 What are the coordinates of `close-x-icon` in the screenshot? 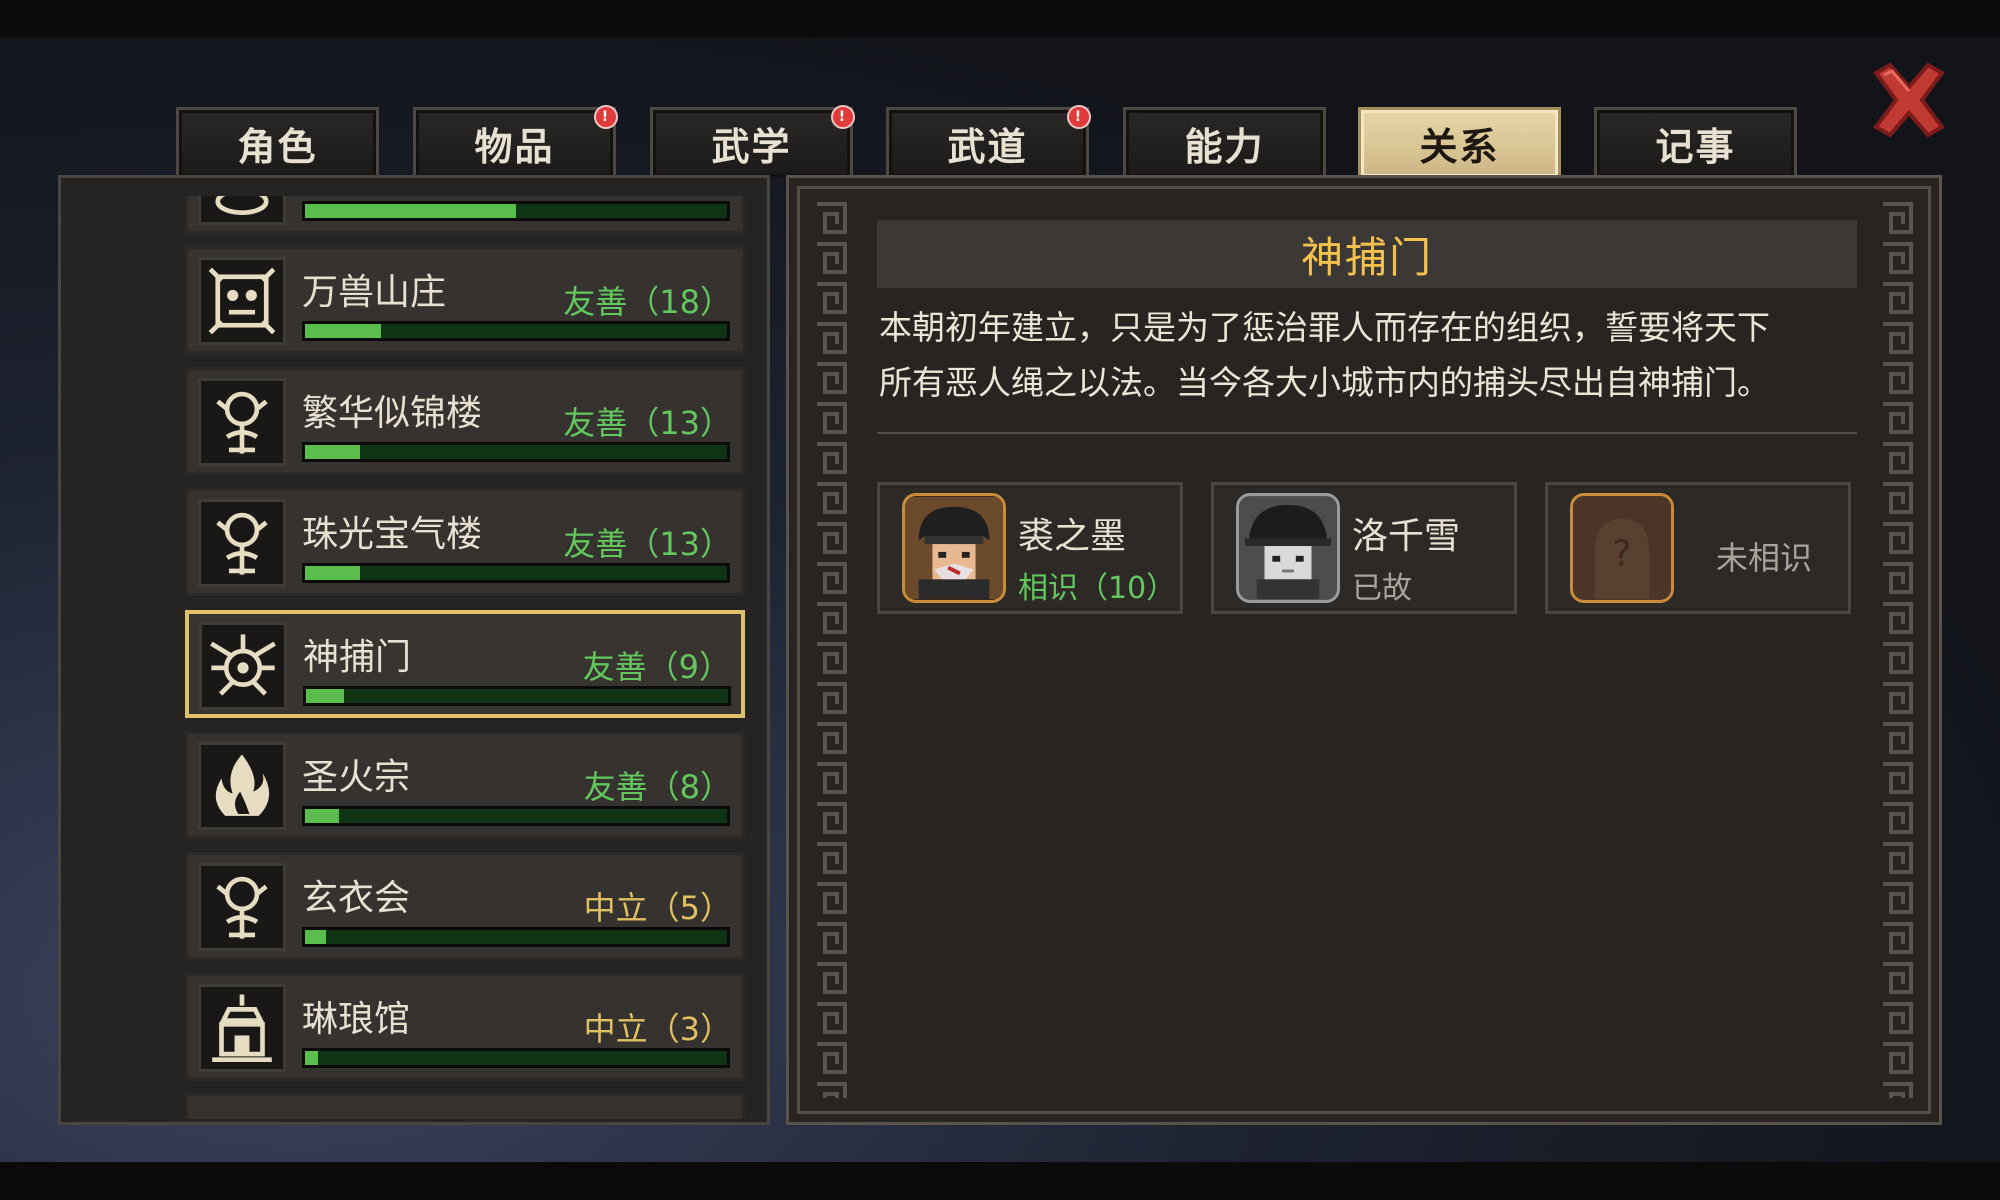 It's located at (1909, 100).